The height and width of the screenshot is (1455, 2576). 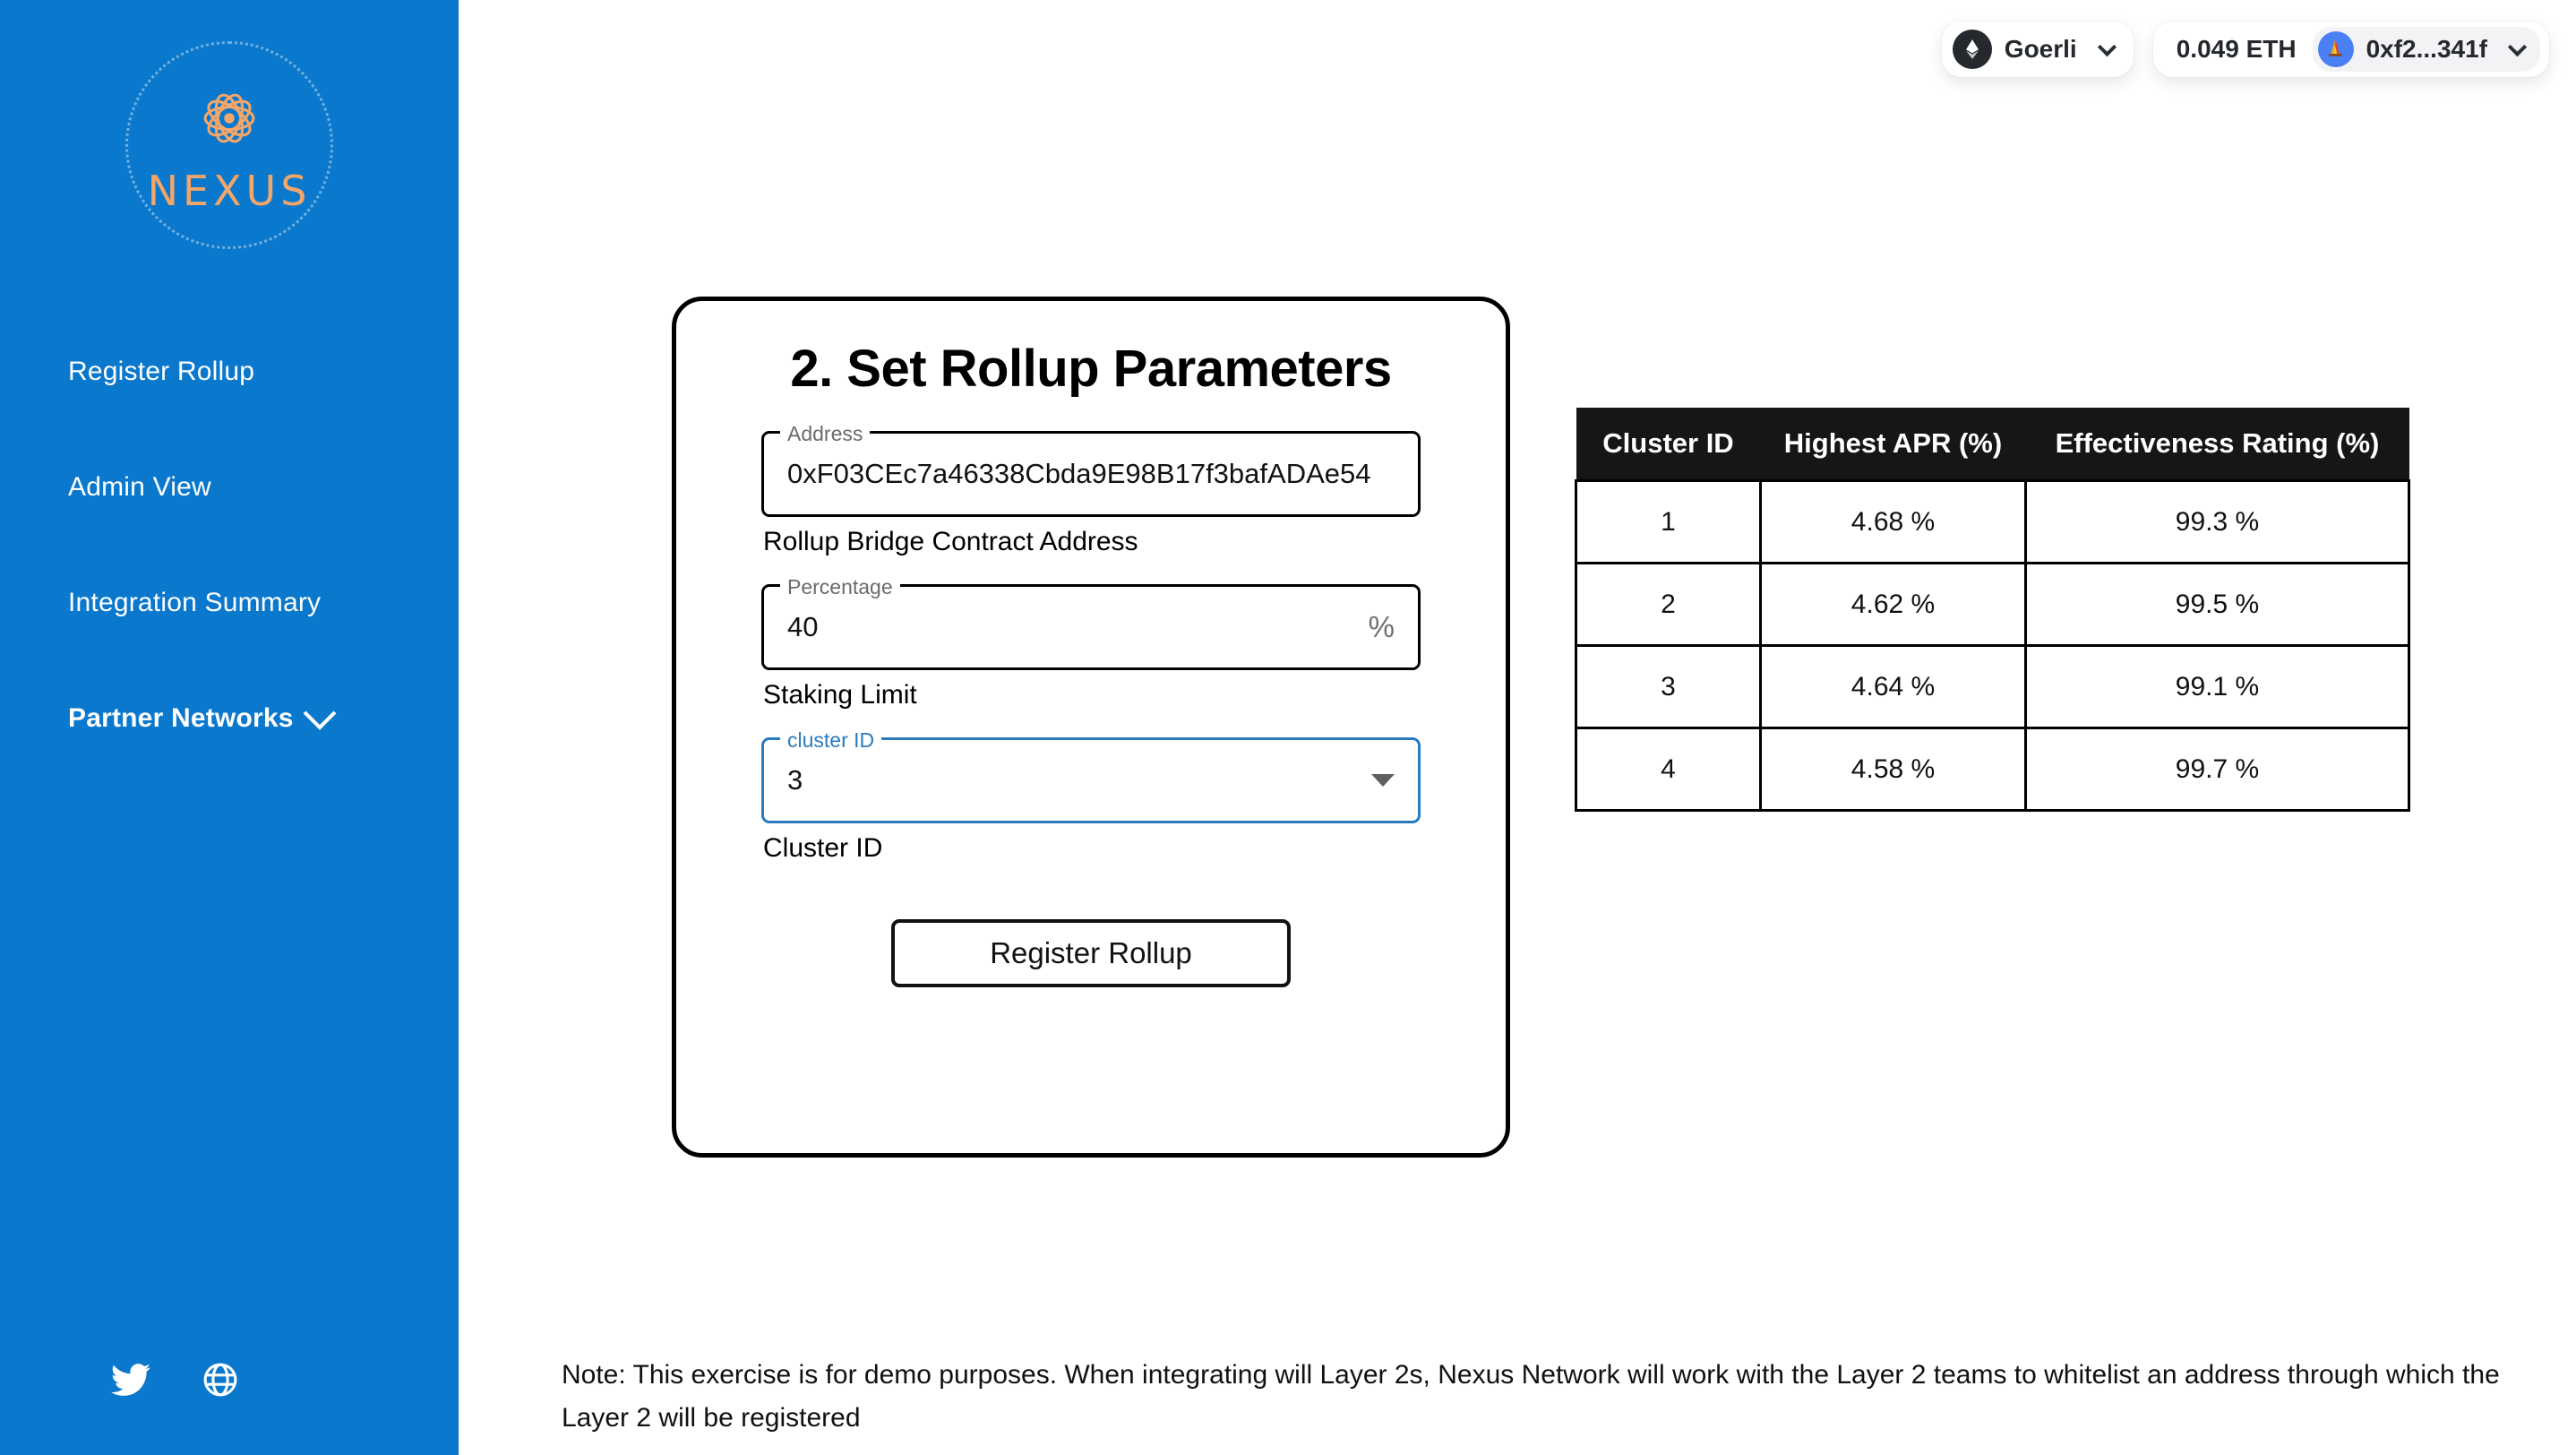 I want to click on avatar, so click(x=2335, y=49).